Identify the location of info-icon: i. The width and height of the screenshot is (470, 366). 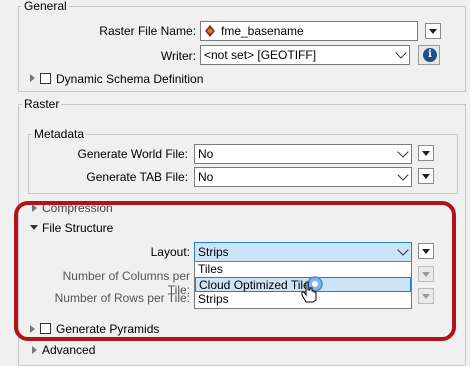
(430, 55).